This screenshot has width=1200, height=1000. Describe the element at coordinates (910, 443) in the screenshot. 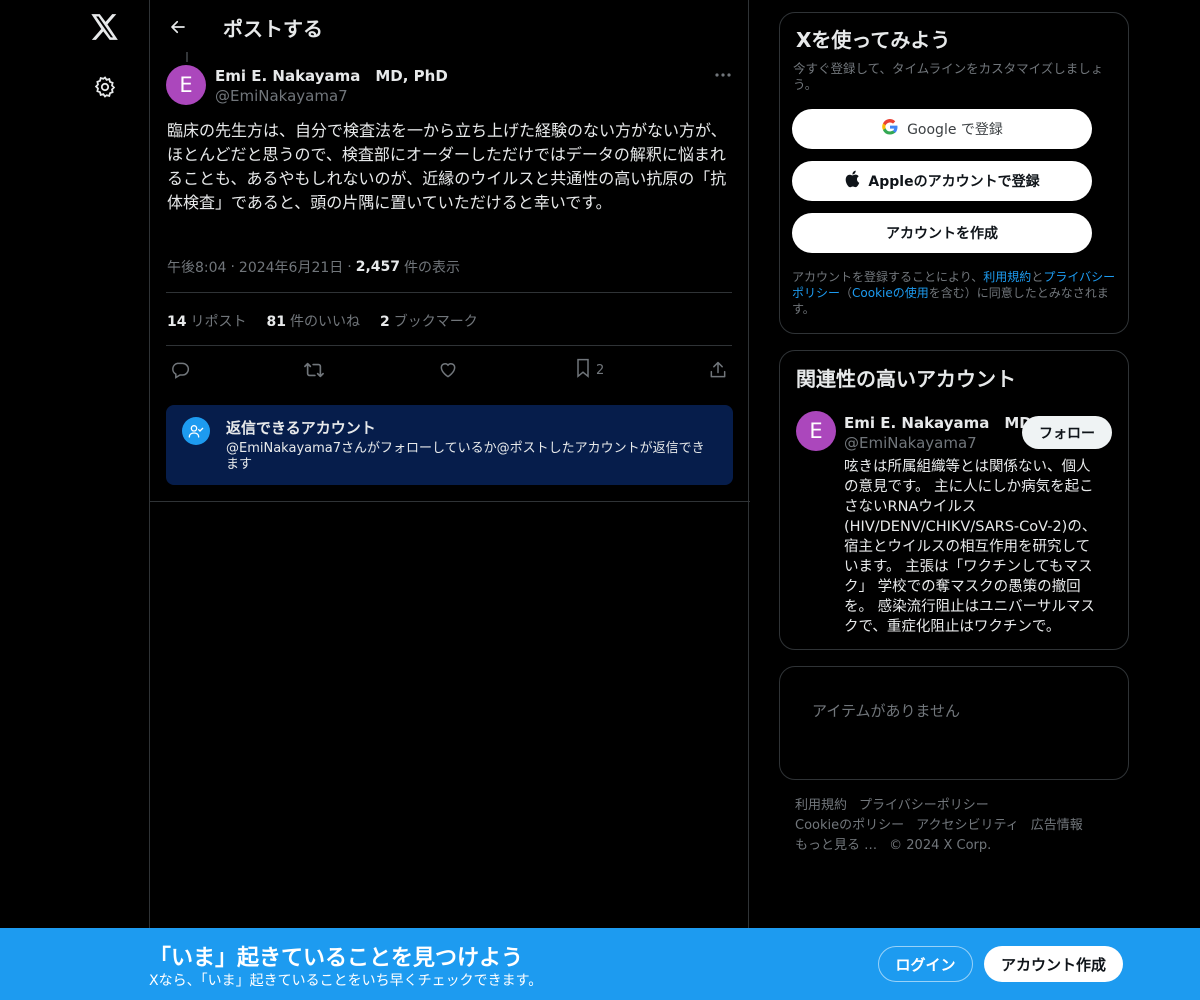

I see `related-account-handle: @EmiNakayama7` at that location.